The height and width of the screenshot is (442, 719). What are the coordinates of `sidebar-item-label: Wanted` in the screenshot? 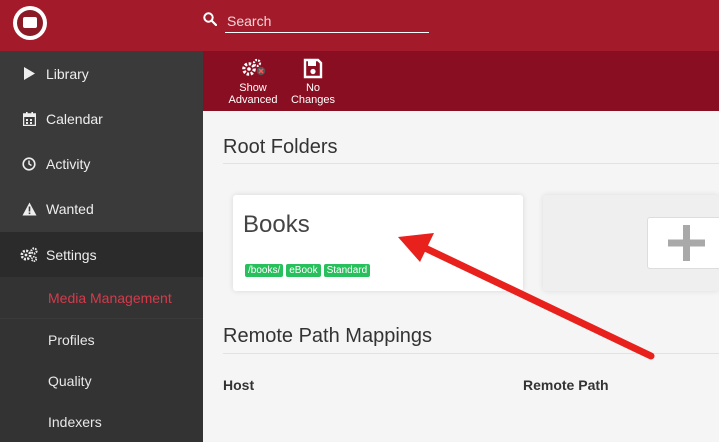 It's located at (70, 208).